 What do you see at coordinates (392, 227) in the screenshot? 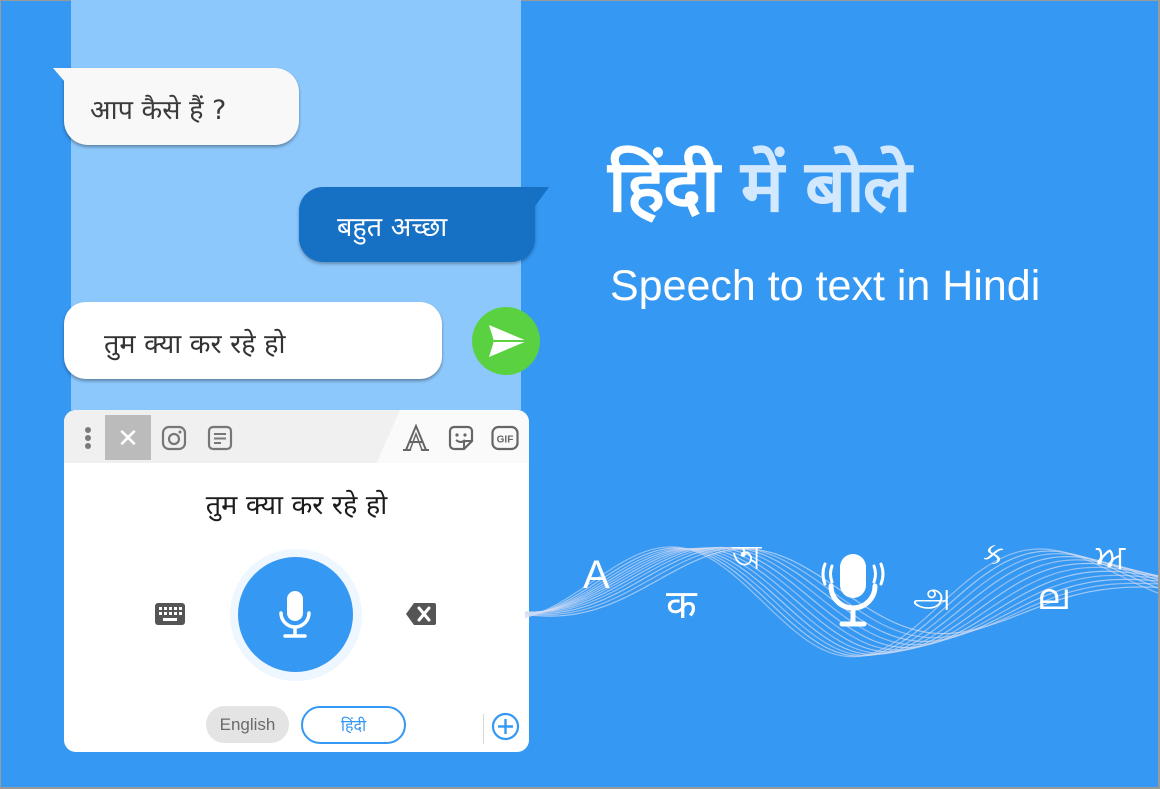
I see `outgoing-message-text: बहुत अच्छा` at bounding box center [392, 227].